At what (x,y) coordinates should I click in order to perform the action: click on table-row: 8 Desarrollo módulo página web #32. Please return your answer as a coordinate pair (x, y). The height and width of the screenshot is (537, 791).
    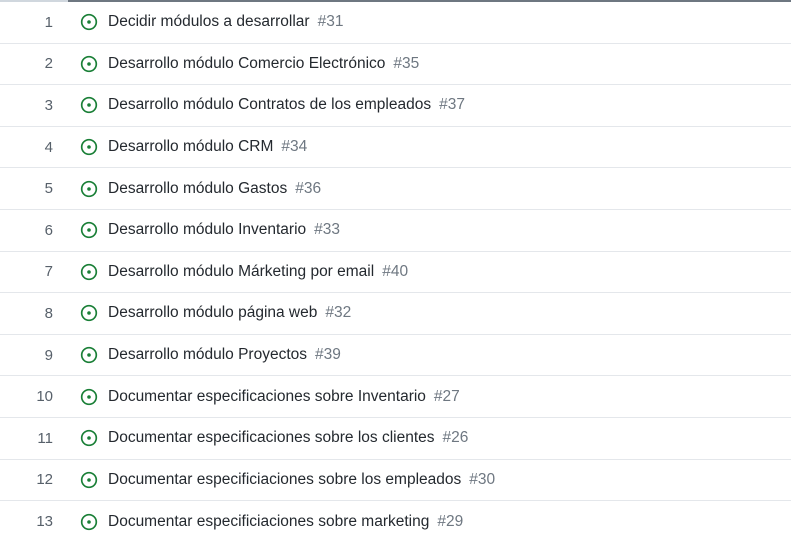
    Looking at the image, I should click on (395, 314).